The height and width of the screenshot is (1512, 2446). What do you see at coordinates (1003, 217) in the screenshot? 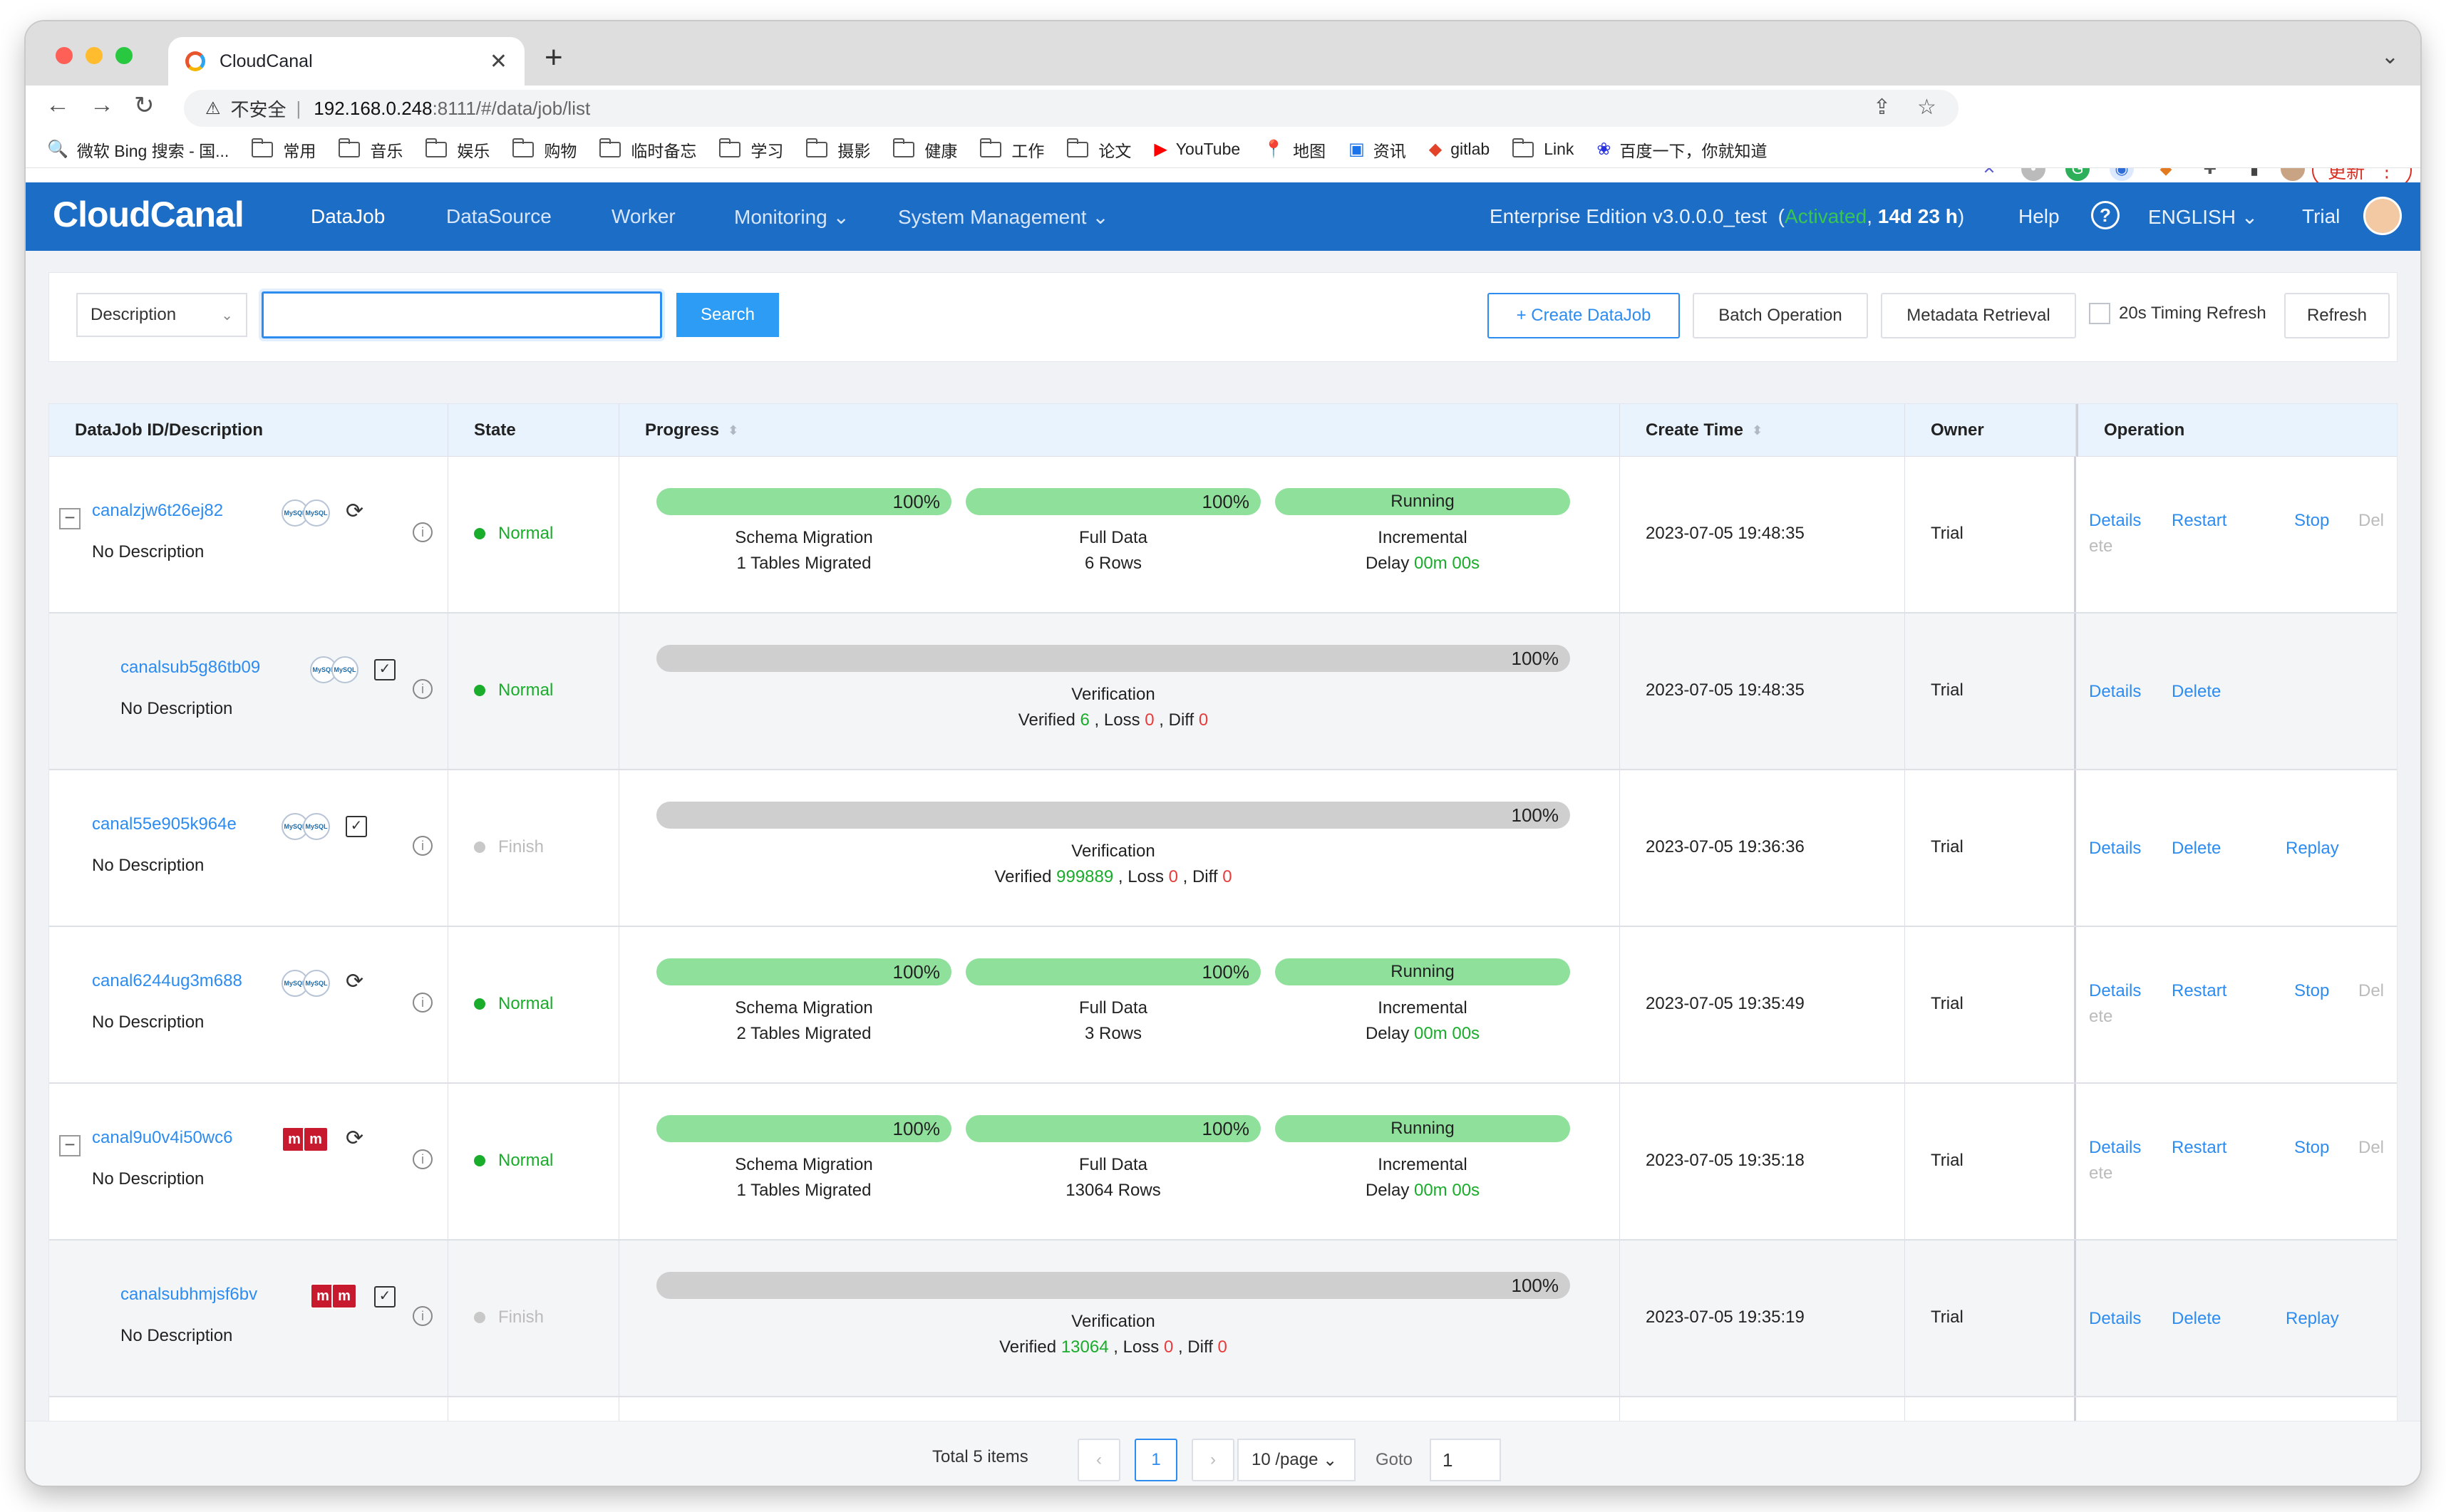
I see `nav-system-management: System Management ⌄` at bounding box center [1003, 217].